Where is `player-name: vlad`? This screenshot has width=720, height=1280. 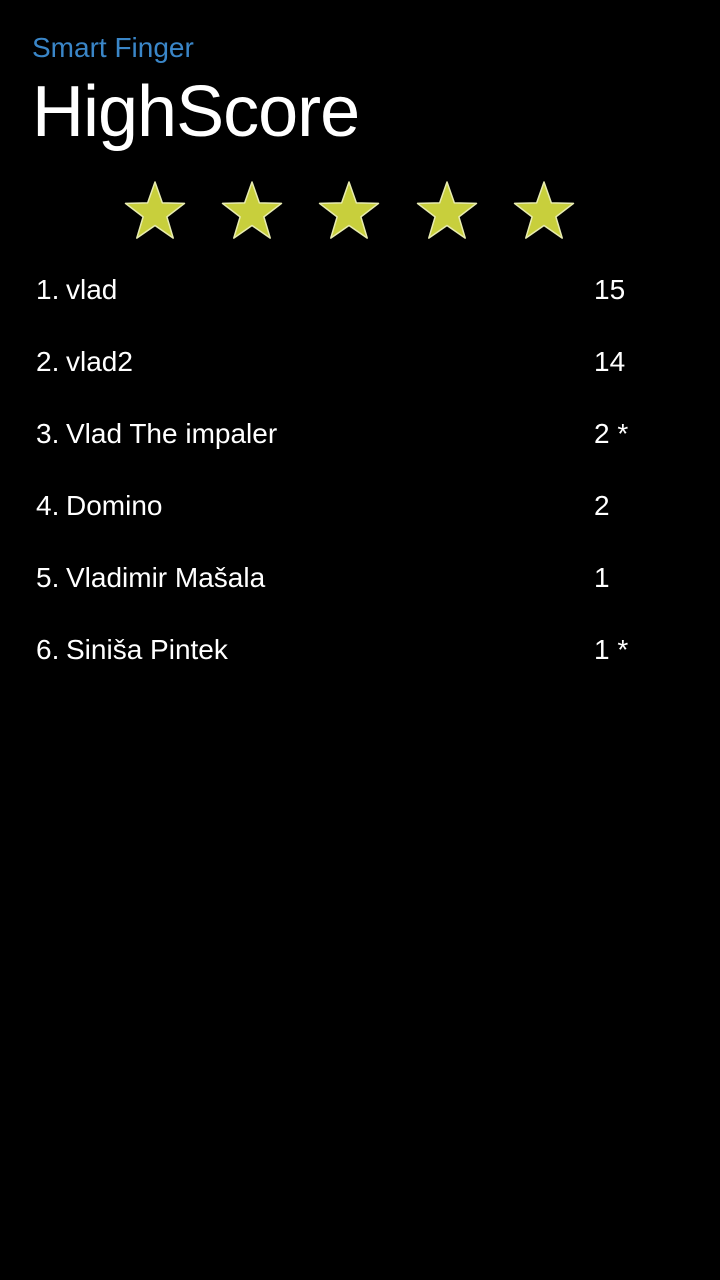 player-name: vlad is located at coordinates (92, 289).